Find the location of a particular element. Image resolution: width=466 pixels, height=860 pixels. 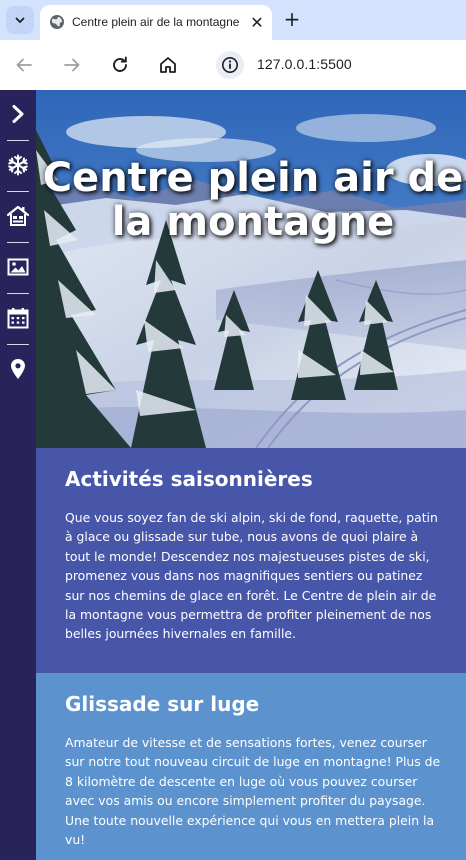

forward-arrow-icon is located at coordinates (72, 65).